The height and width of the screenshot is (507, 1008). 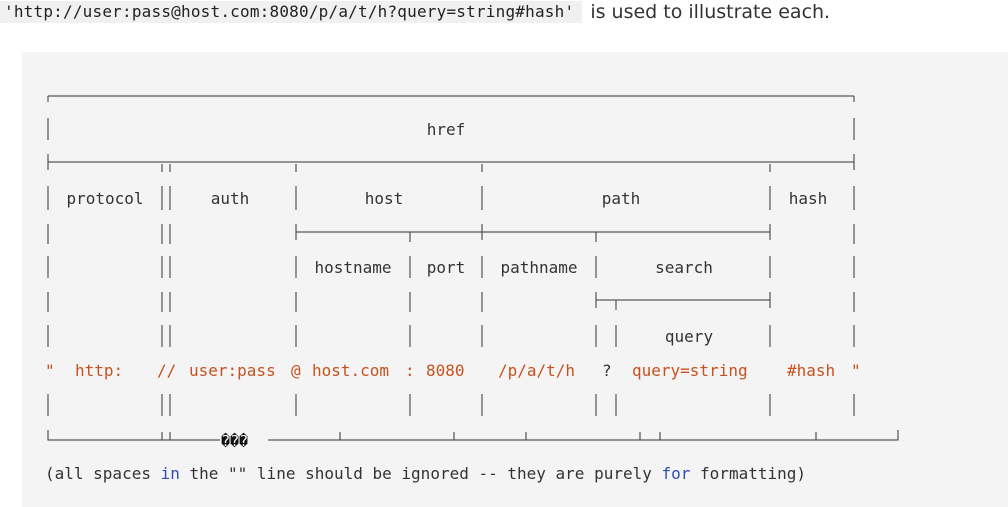 What do you see at coordinates (296, 370) in the screenshot?
I see `value-at: @` at bounding box center [296, 370].